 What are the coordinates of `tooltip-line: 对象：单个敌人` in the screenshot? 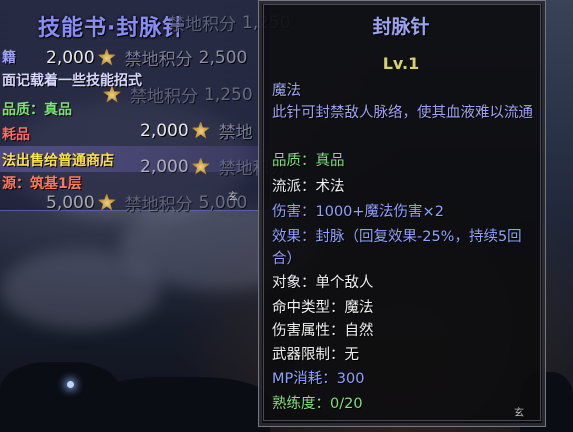 It's located at (323, 283).